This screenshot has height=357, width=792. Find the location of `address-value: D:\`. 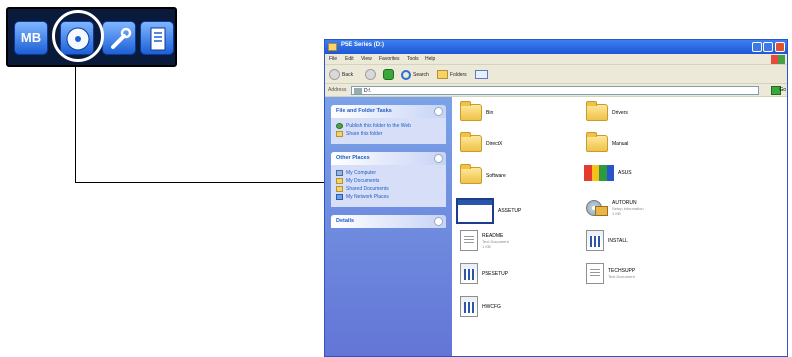

address-value: D:\ is located at coordinates (367, 91).